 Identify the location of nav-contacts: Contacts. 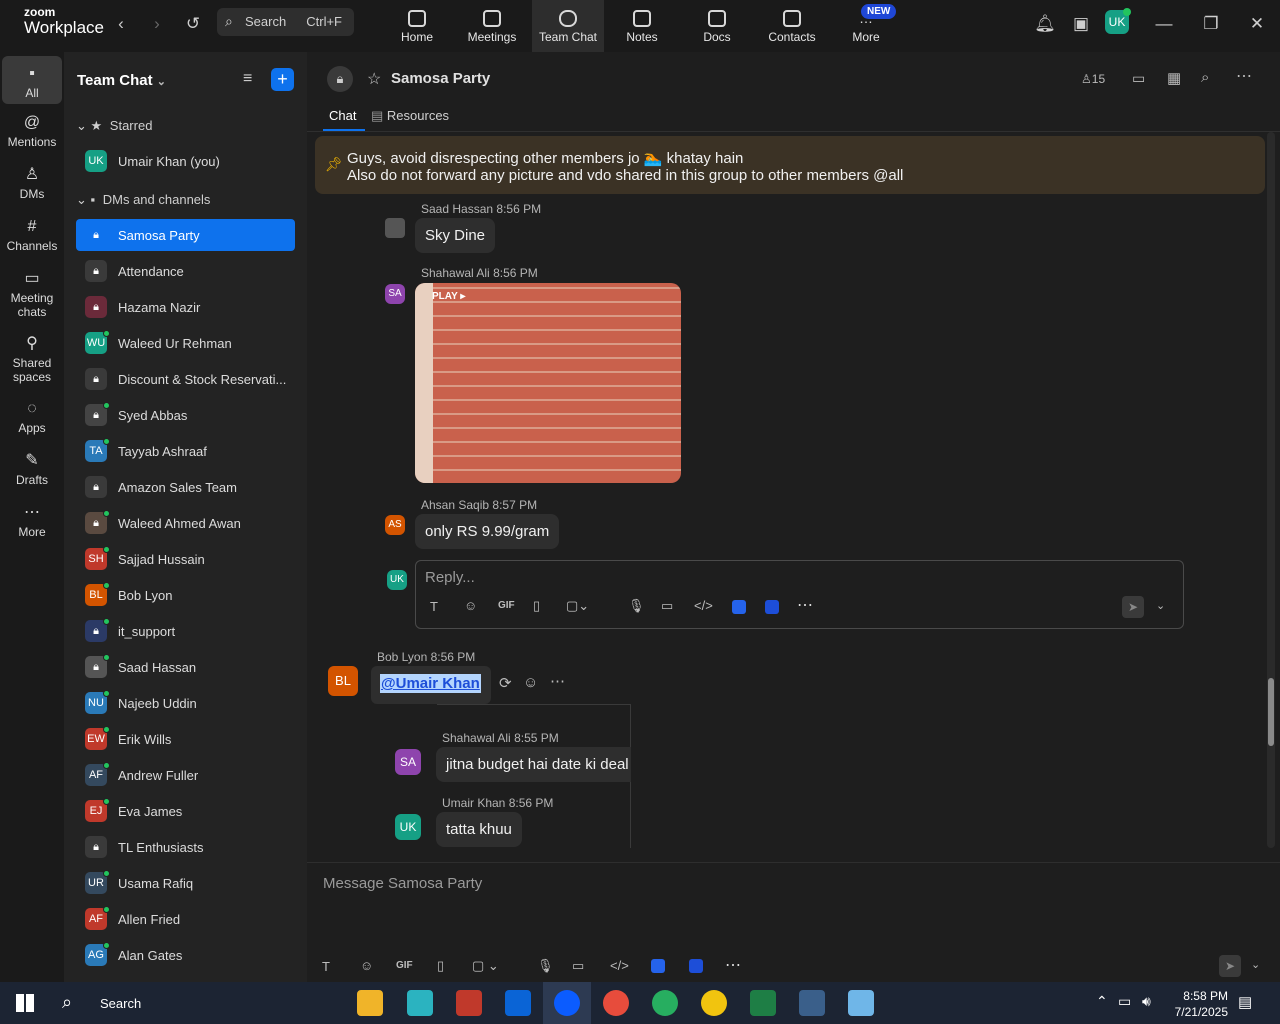
(792, 26).